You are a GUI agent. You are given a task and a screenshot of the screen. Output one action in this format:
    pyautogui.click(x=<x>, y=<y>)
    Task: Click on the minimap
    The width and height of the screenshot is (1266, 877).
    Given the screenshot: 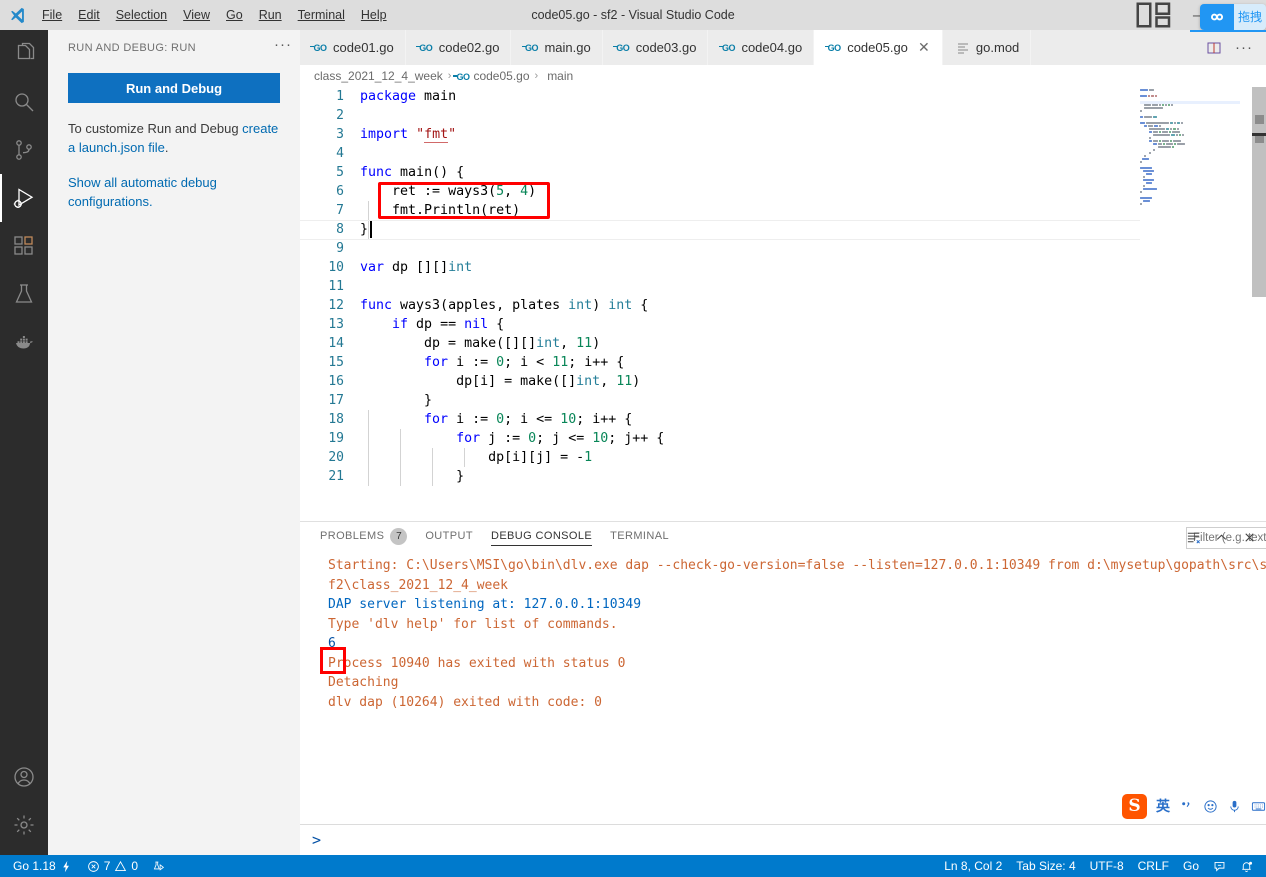 What is the action you would take?
    pyautogui.click(x=1190, y=288)
    